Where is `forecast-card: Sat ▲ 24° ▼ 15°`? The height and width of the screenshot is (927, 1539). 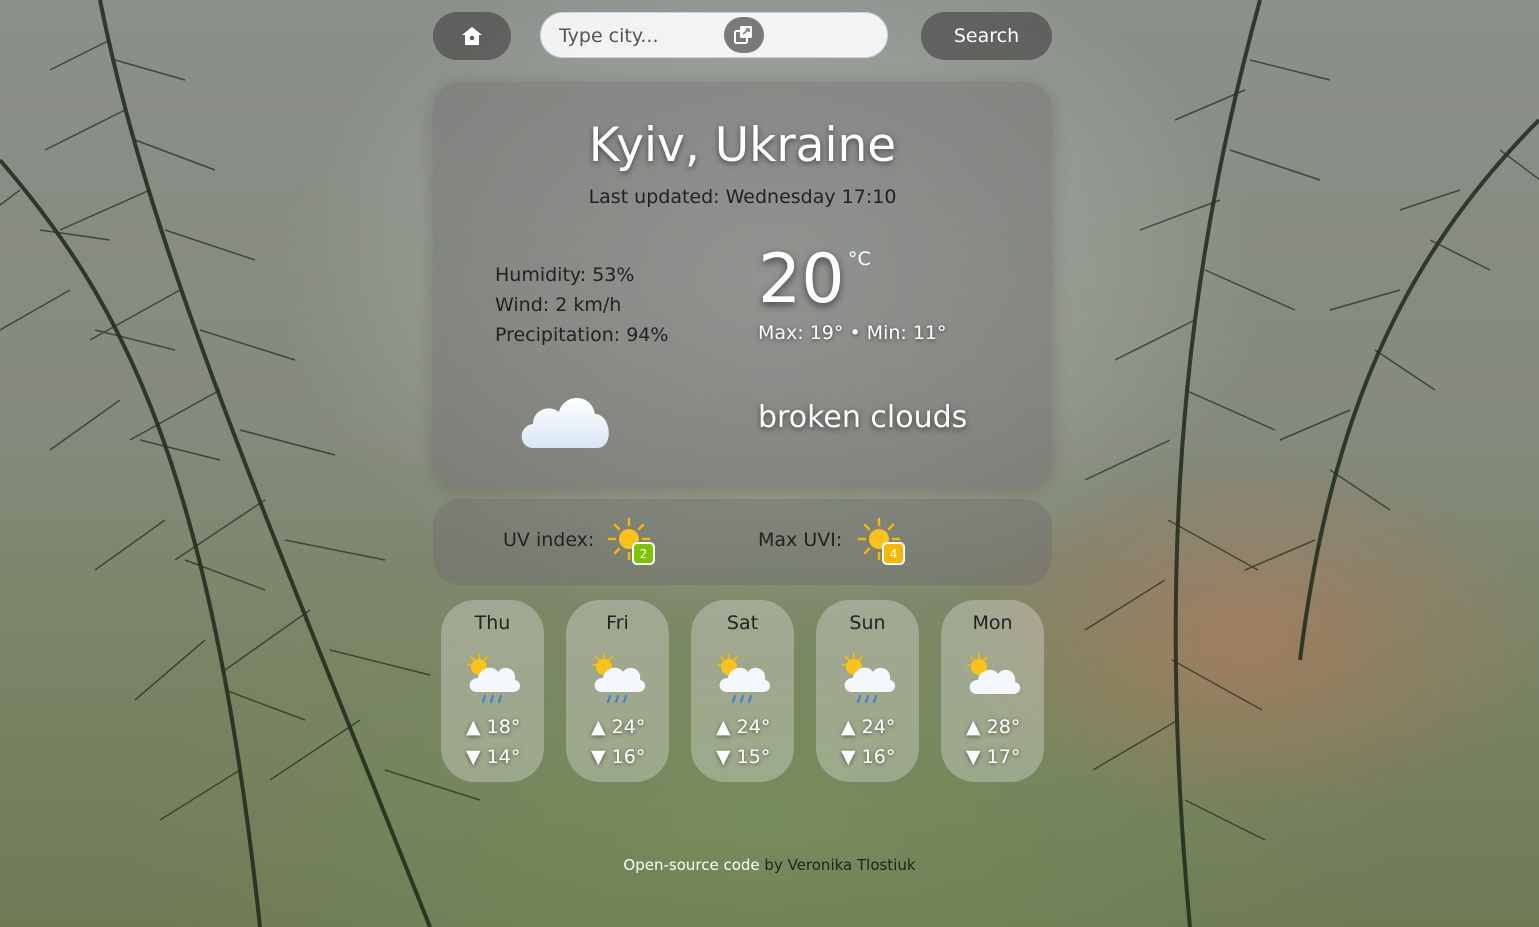
forecast-card: Sat ▲ 24° ▼ 15° is located at coordinates (742, 691).